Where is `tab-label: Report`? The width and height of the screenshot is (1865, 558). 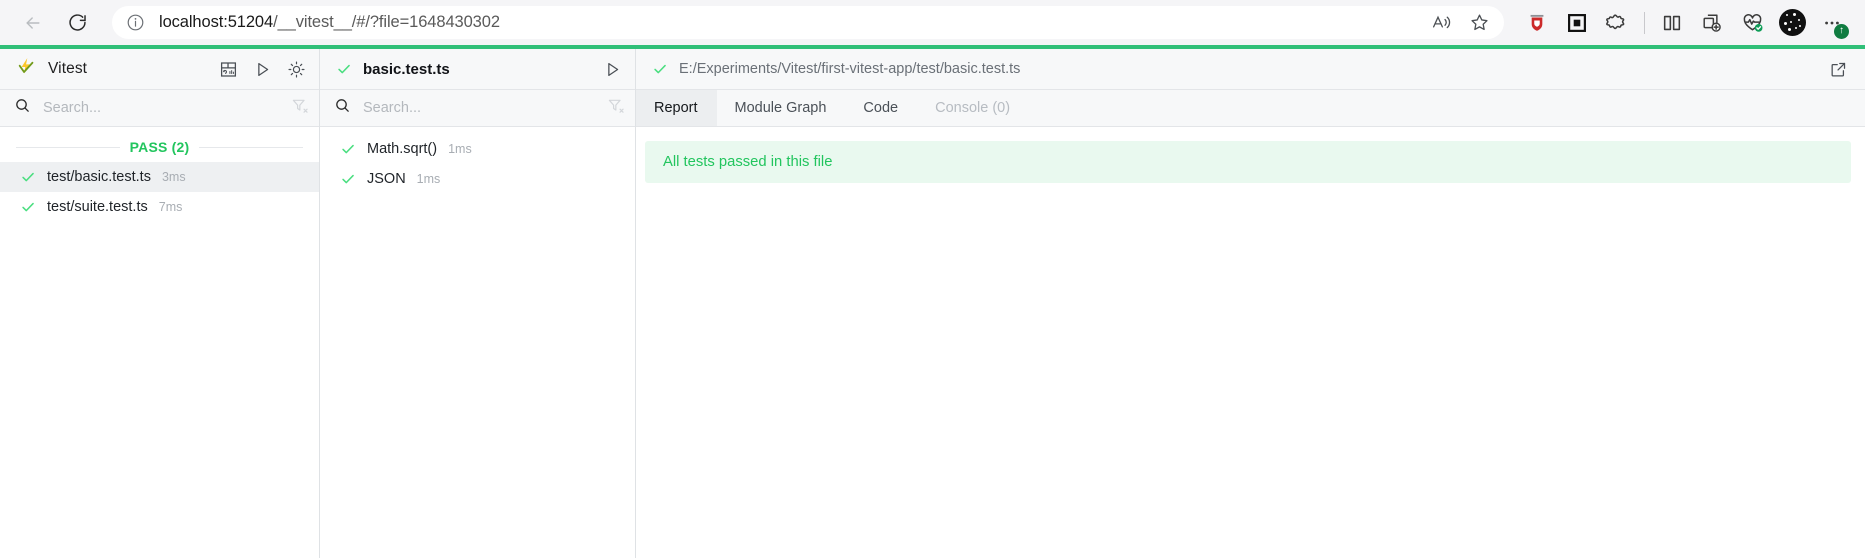 tab-label: Report is located at coordinates (676, 108).